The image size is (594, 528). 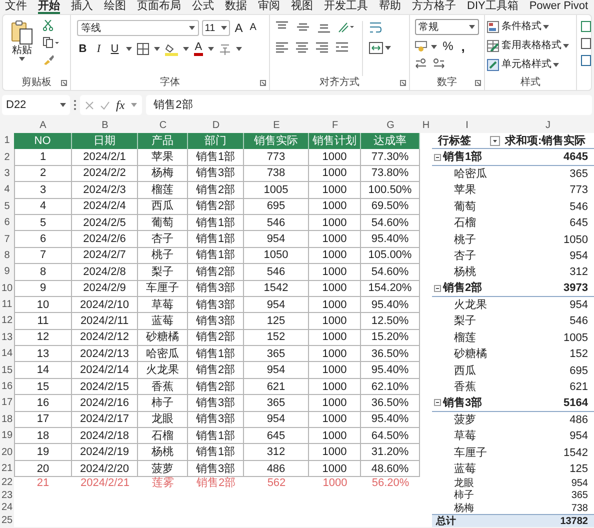 What do you see at coordinates (7, 508) in the screenshot?
I see `row-number: 24` at bounding box center [7, 508].